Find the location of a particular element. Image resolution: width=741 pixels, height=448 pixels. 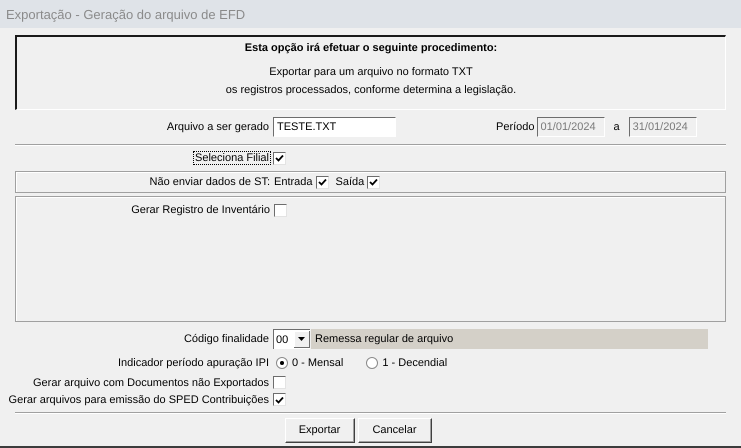

dialog-button: Cancelar is located at coordinates (395, 430).